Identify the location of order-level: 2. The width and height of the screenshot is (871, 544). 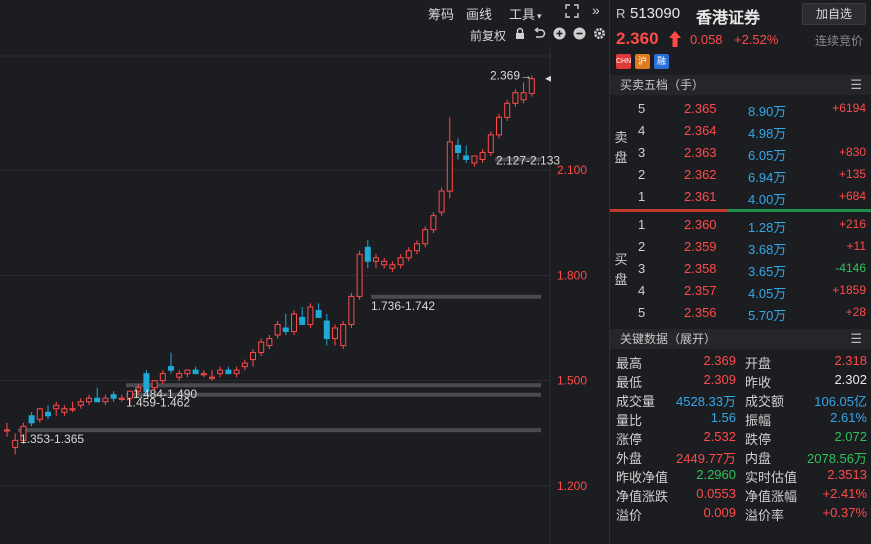
(642, 174).